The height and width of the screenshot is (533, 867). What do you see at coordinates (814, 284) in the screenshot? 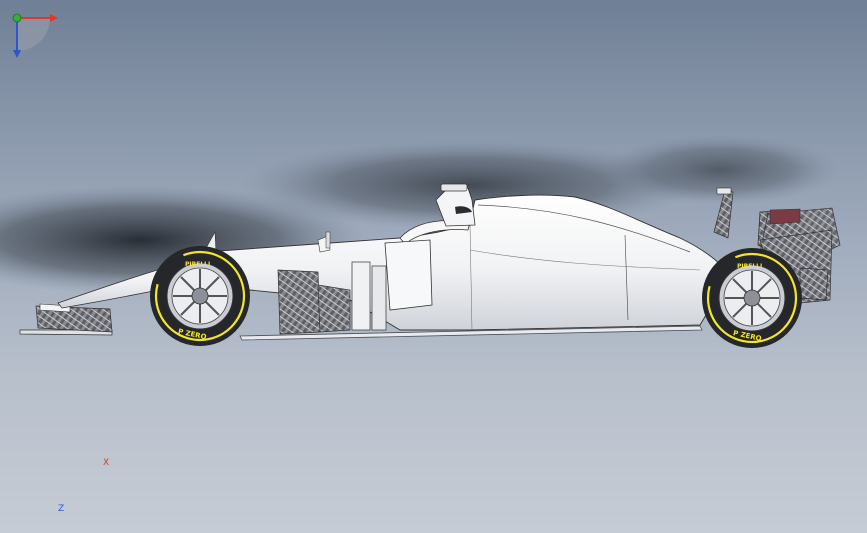
I see `diffuser` at bounding box center [814, 284].